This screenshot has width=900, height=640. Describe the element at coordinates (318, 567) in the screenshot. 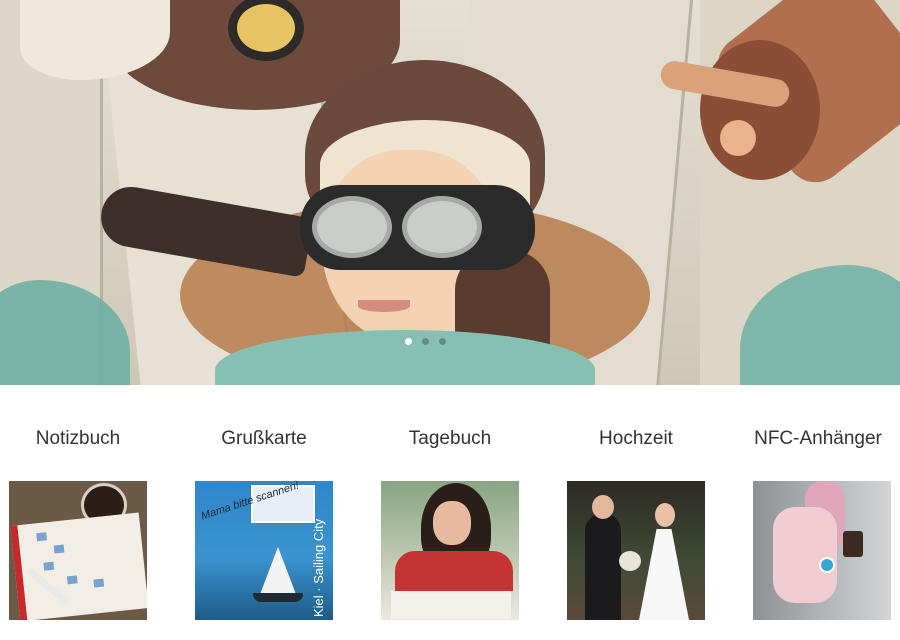

I see `postcard-vertical-text: Kiel · Sailing City` at that location.